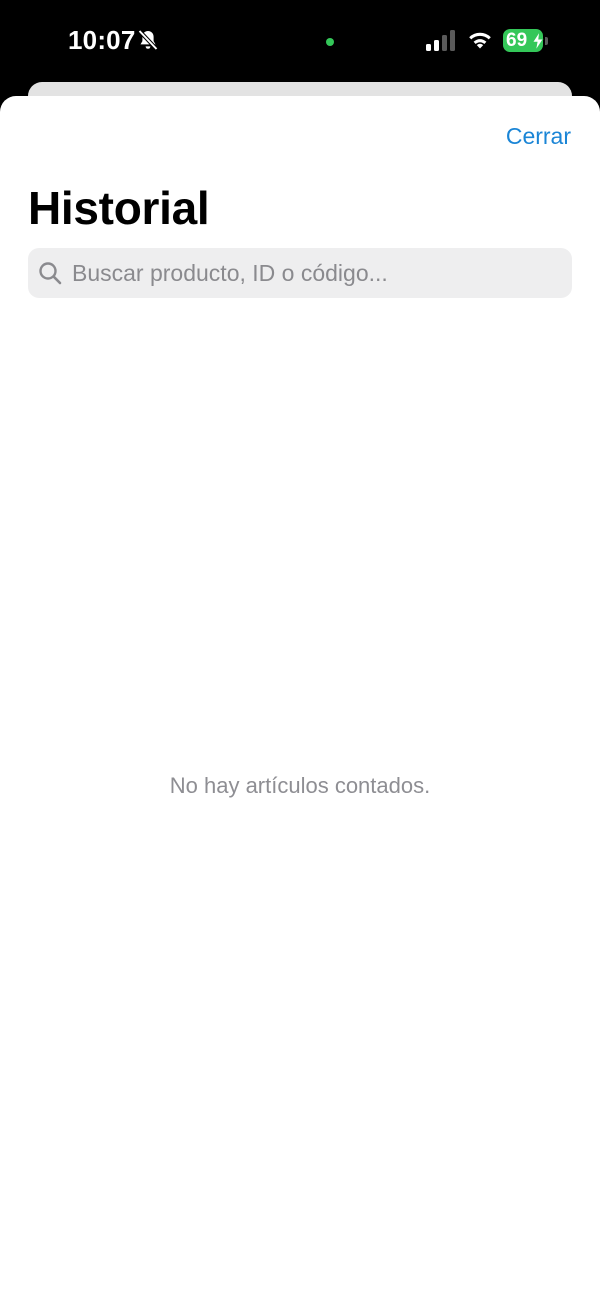 This screenshot has height=1300, width=600. What do you see at coordinates (50, 273) in the screenshot?
I see `search-icon` at bounding box center [50, 273].